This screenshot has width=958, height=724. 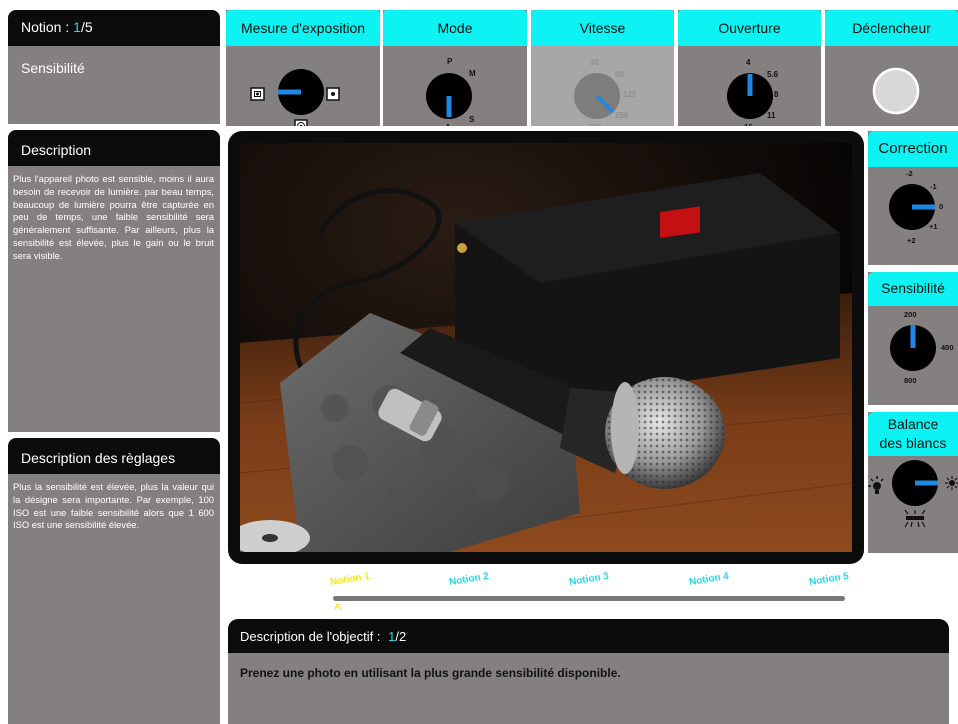 I want to click on speed-label-500: 500, so click(x=595, y=124).